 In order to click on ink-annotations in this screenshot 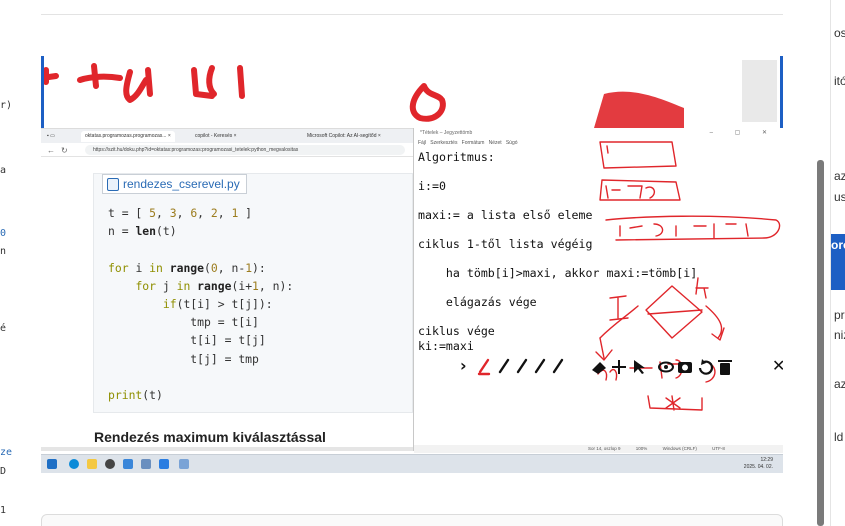, I will do `click(688, 276)`.